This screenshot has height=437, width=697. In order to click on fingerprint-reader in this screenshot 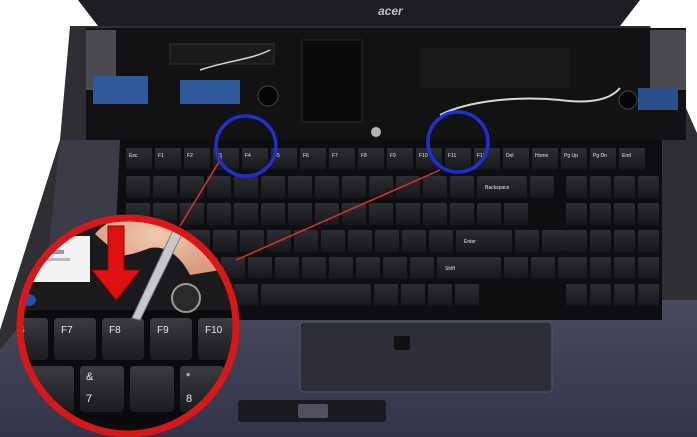, I will do `click(313, 411)`.